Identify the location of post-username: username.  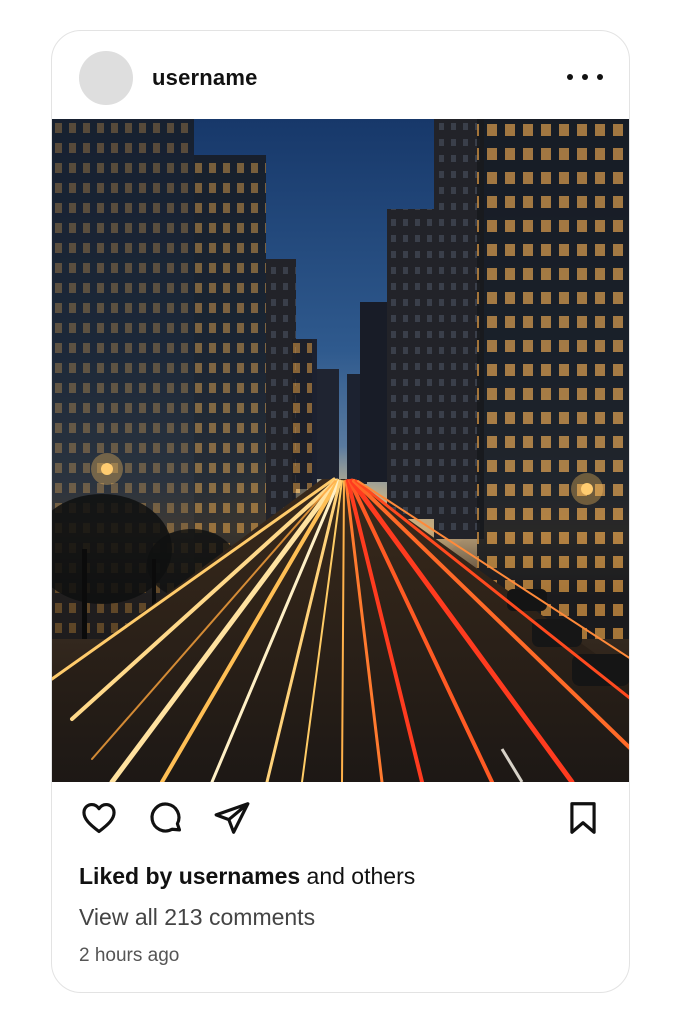
(205, 78).